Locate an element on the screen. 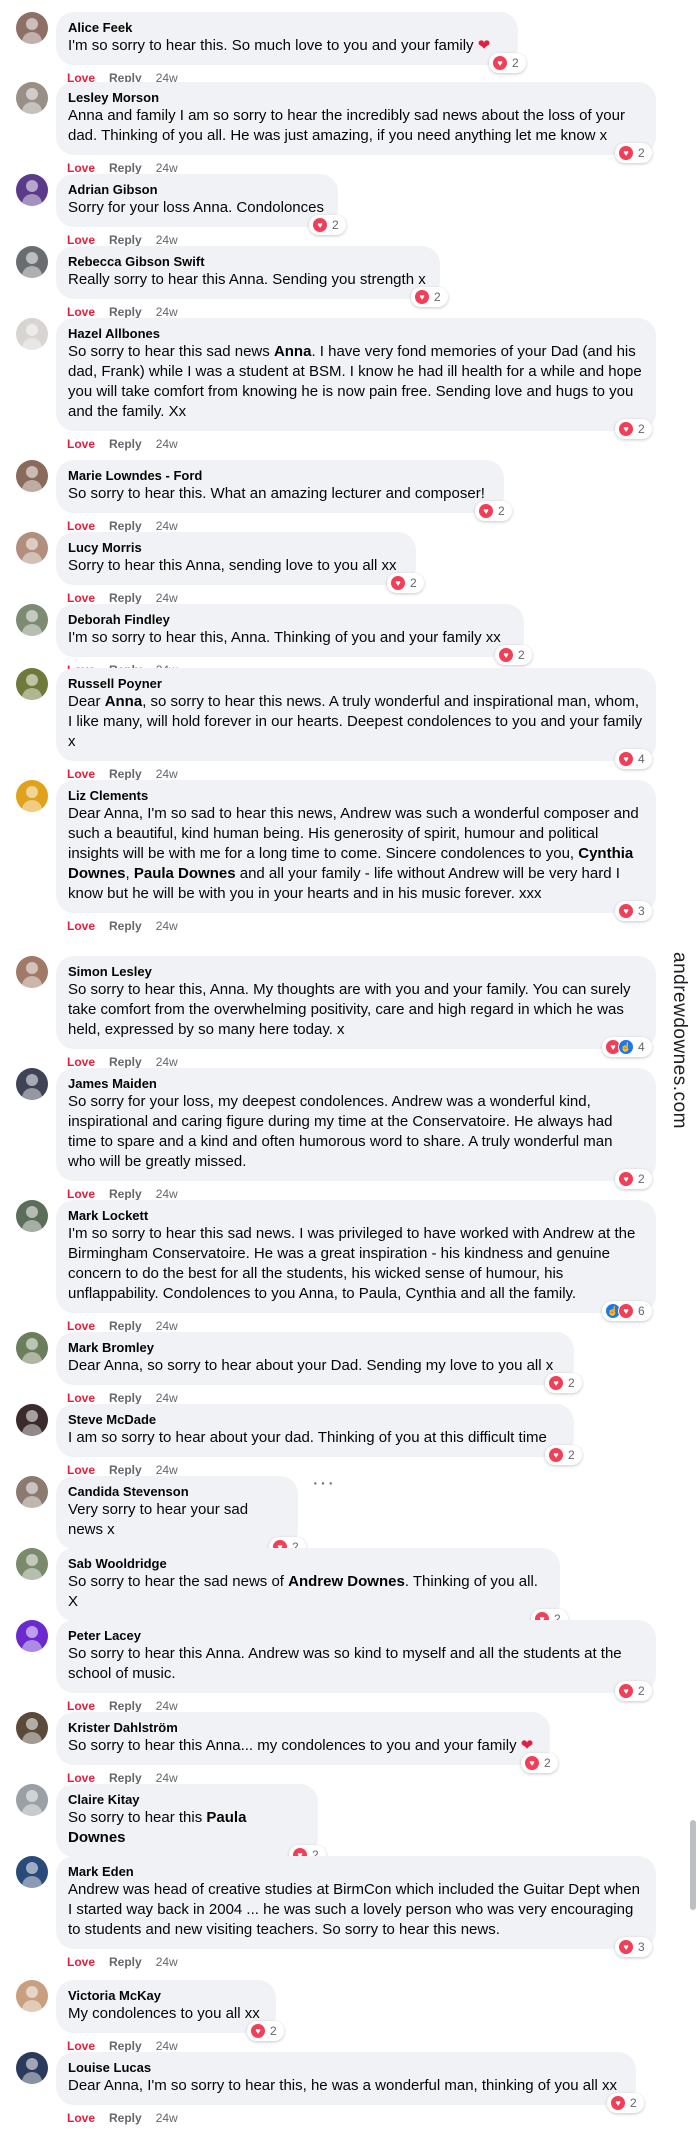 The width and height of the screenshot is (700, 2132). comment-author: Peter Lacey is located at coordinates (356, 1636).